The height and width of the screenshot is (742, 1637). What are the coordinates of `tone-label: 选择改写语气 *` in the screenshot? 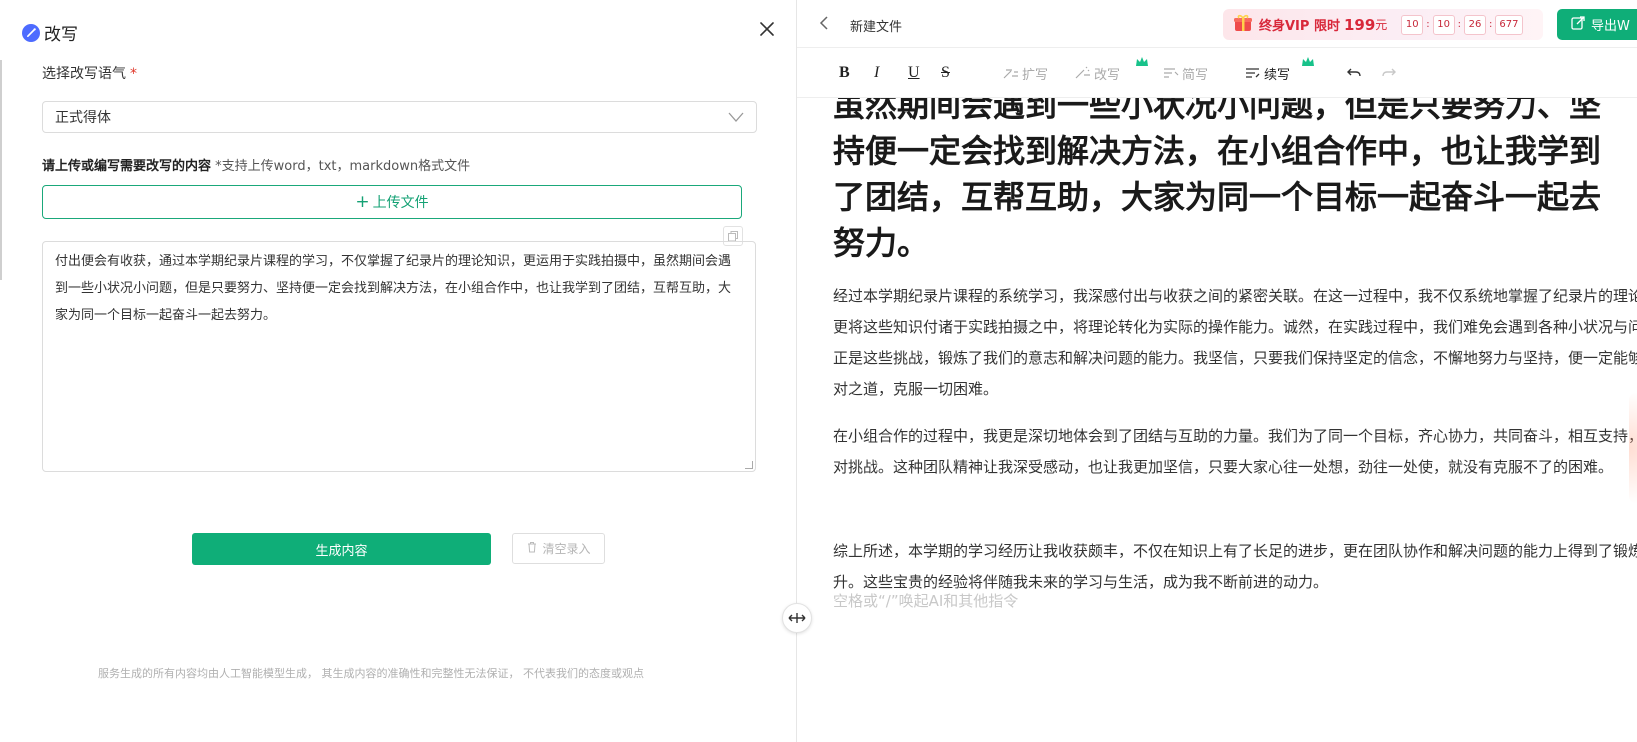 It's located at (89, 73).